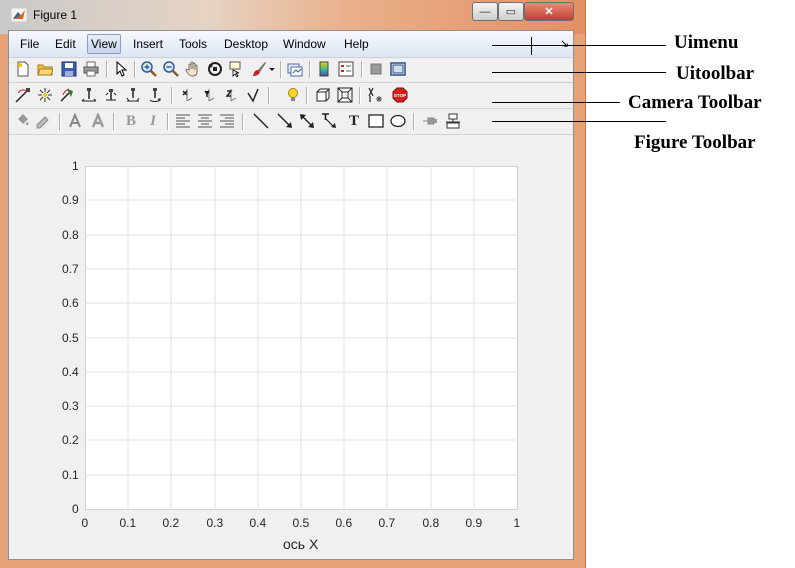 The height and width of the screenshot is (568, 795). What do you see at coordinates (375, 95) in the screenshot?
I see `reset-camera-icon` at bounding box center [375, 95].